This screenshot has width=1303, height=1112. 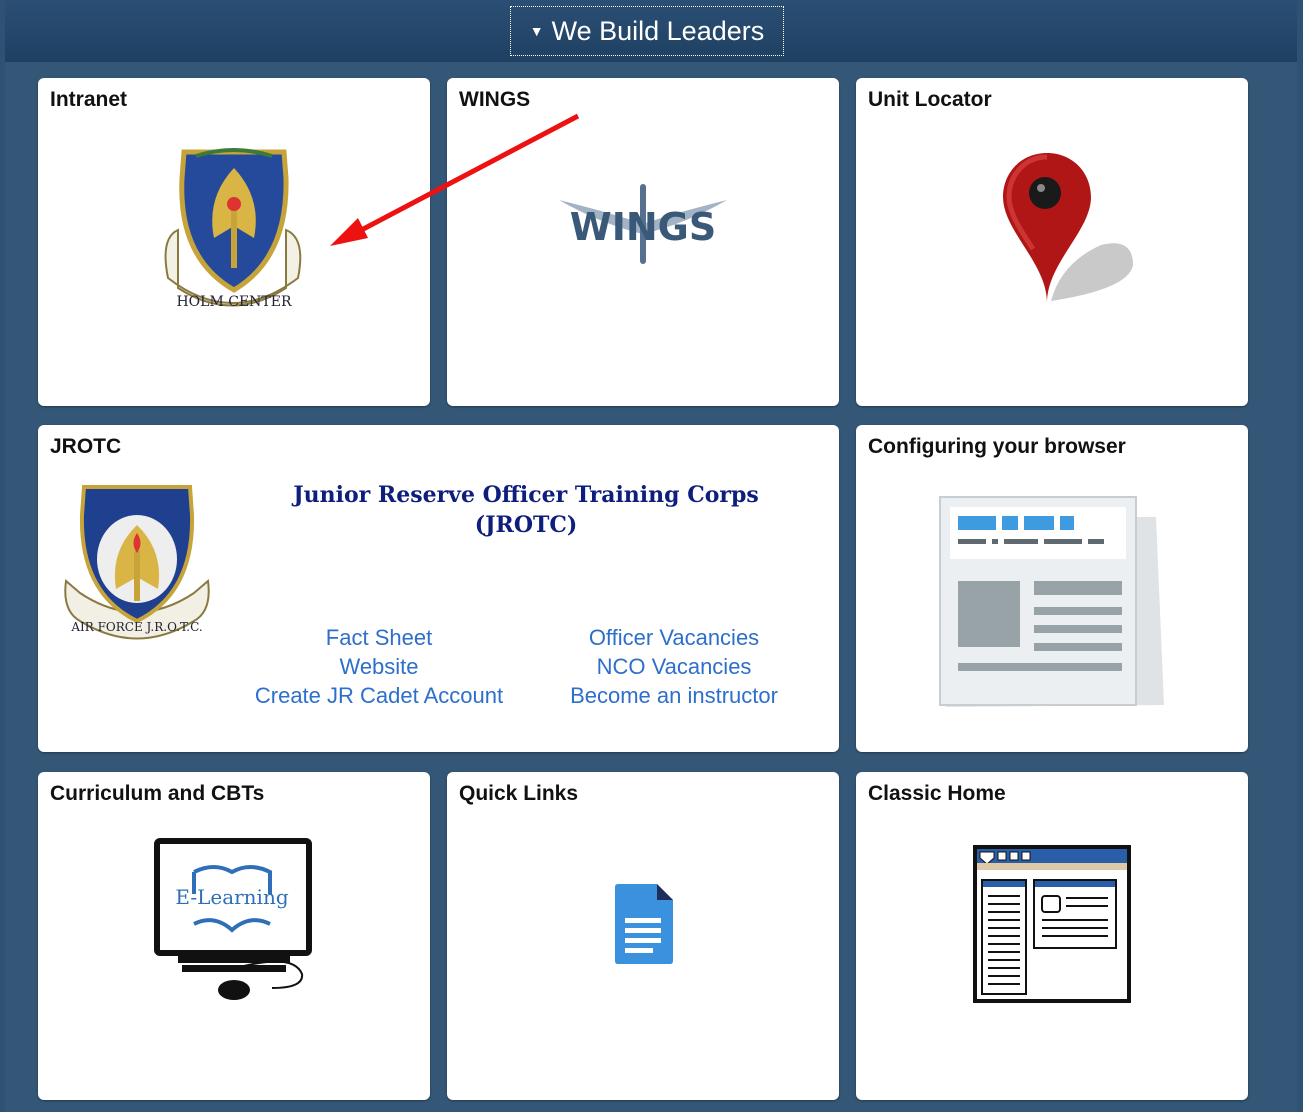 What do you see at coordinates (1052, 924) in the screenshot?
I see `classic-home-page-icon` at bounding box center [1052, 924].